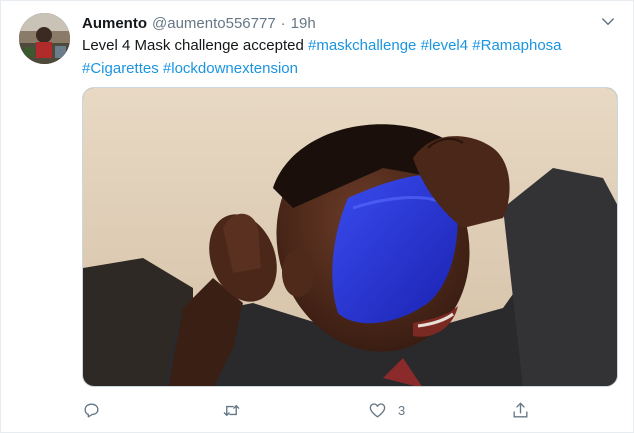 This screenshot has height=433, width=634. I want to click on tweet-body-text: Level 4 Mask challenge accepted, so click(193, 45).